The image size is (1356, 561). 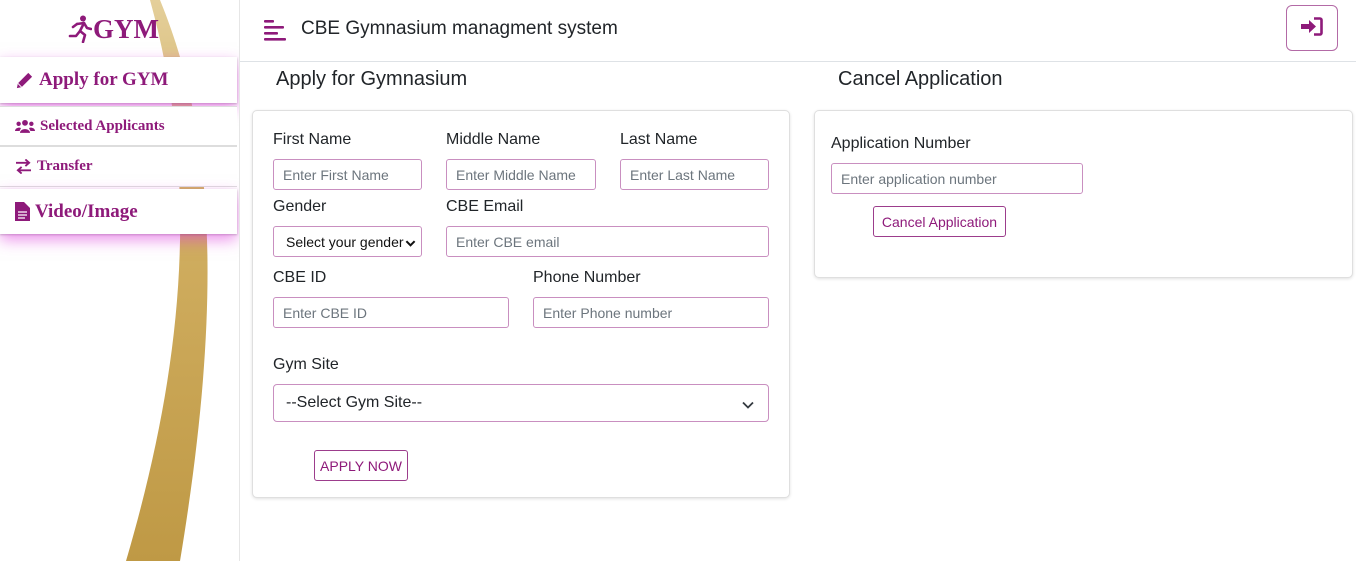 I want to click on middle-name-input, so click(x=521, y=174).